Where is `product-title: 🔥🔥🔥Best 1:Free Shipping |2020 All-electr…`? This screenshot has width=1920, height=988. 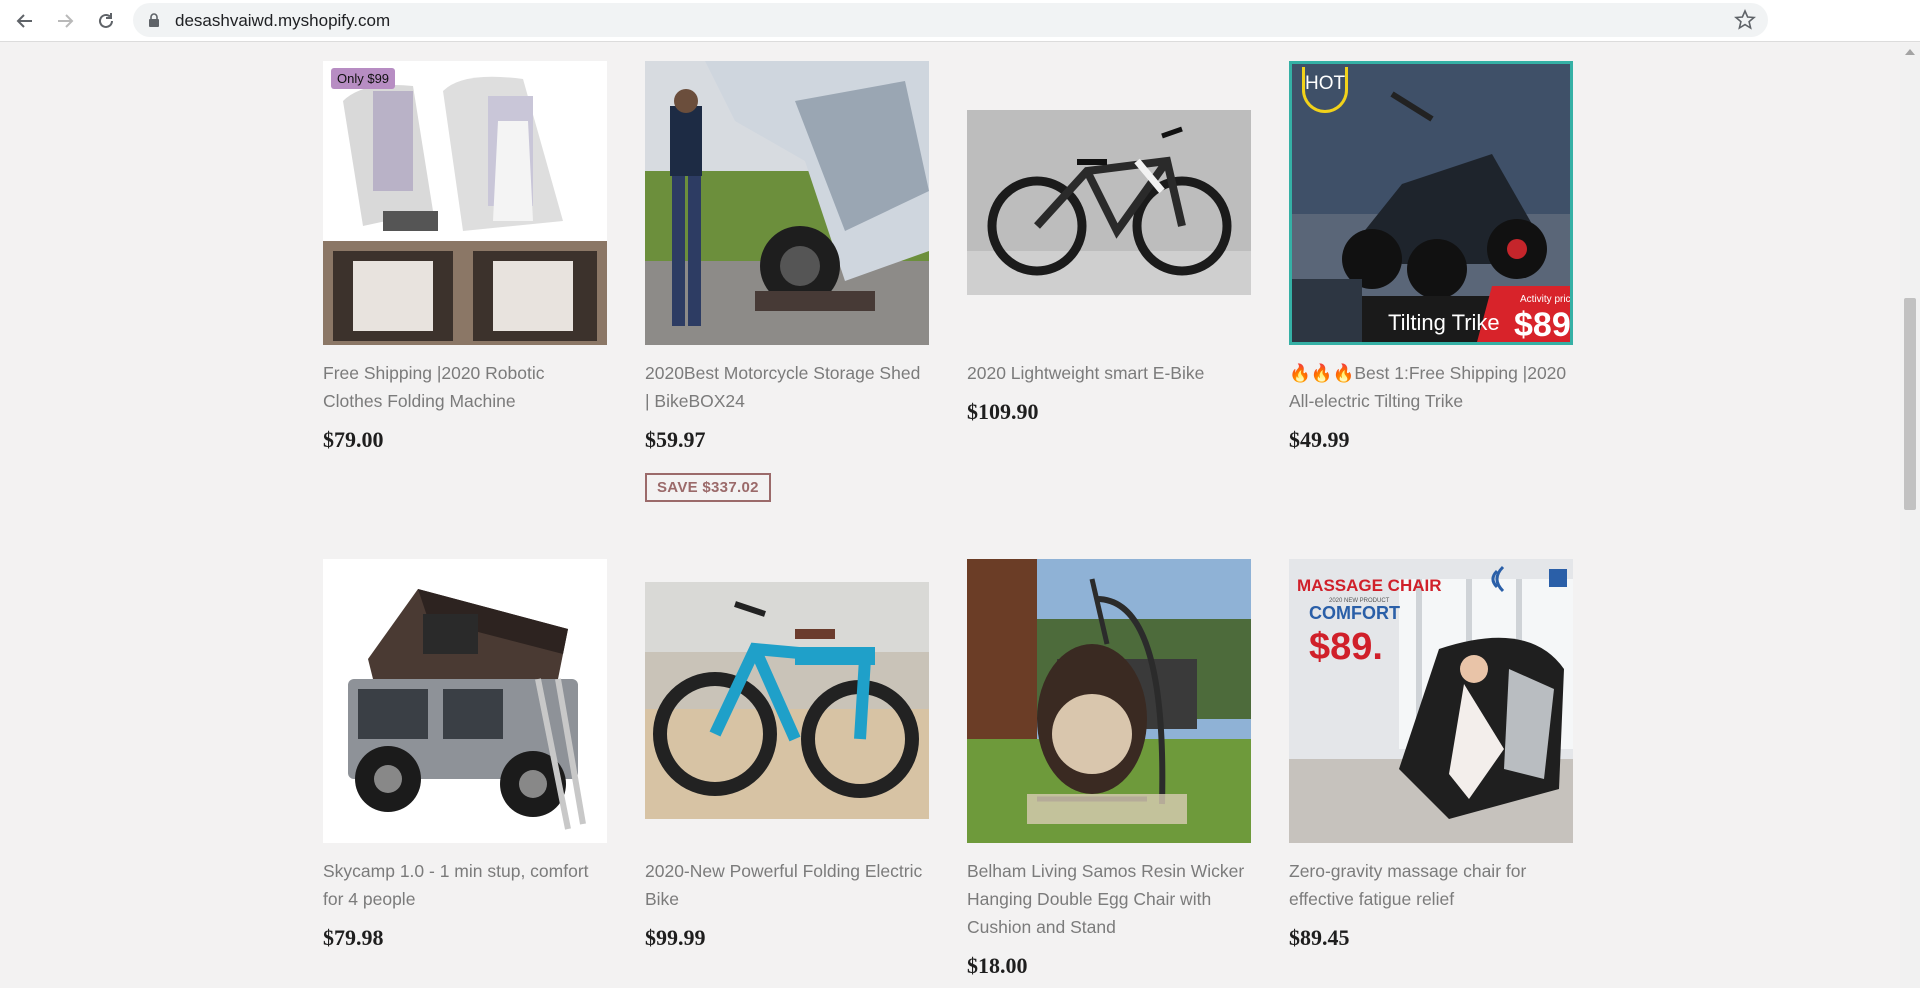 product-title: 🔥🔥🔥Best 1:Free Shipping |2020 All-electr… is located at coordinates (1431, 387).